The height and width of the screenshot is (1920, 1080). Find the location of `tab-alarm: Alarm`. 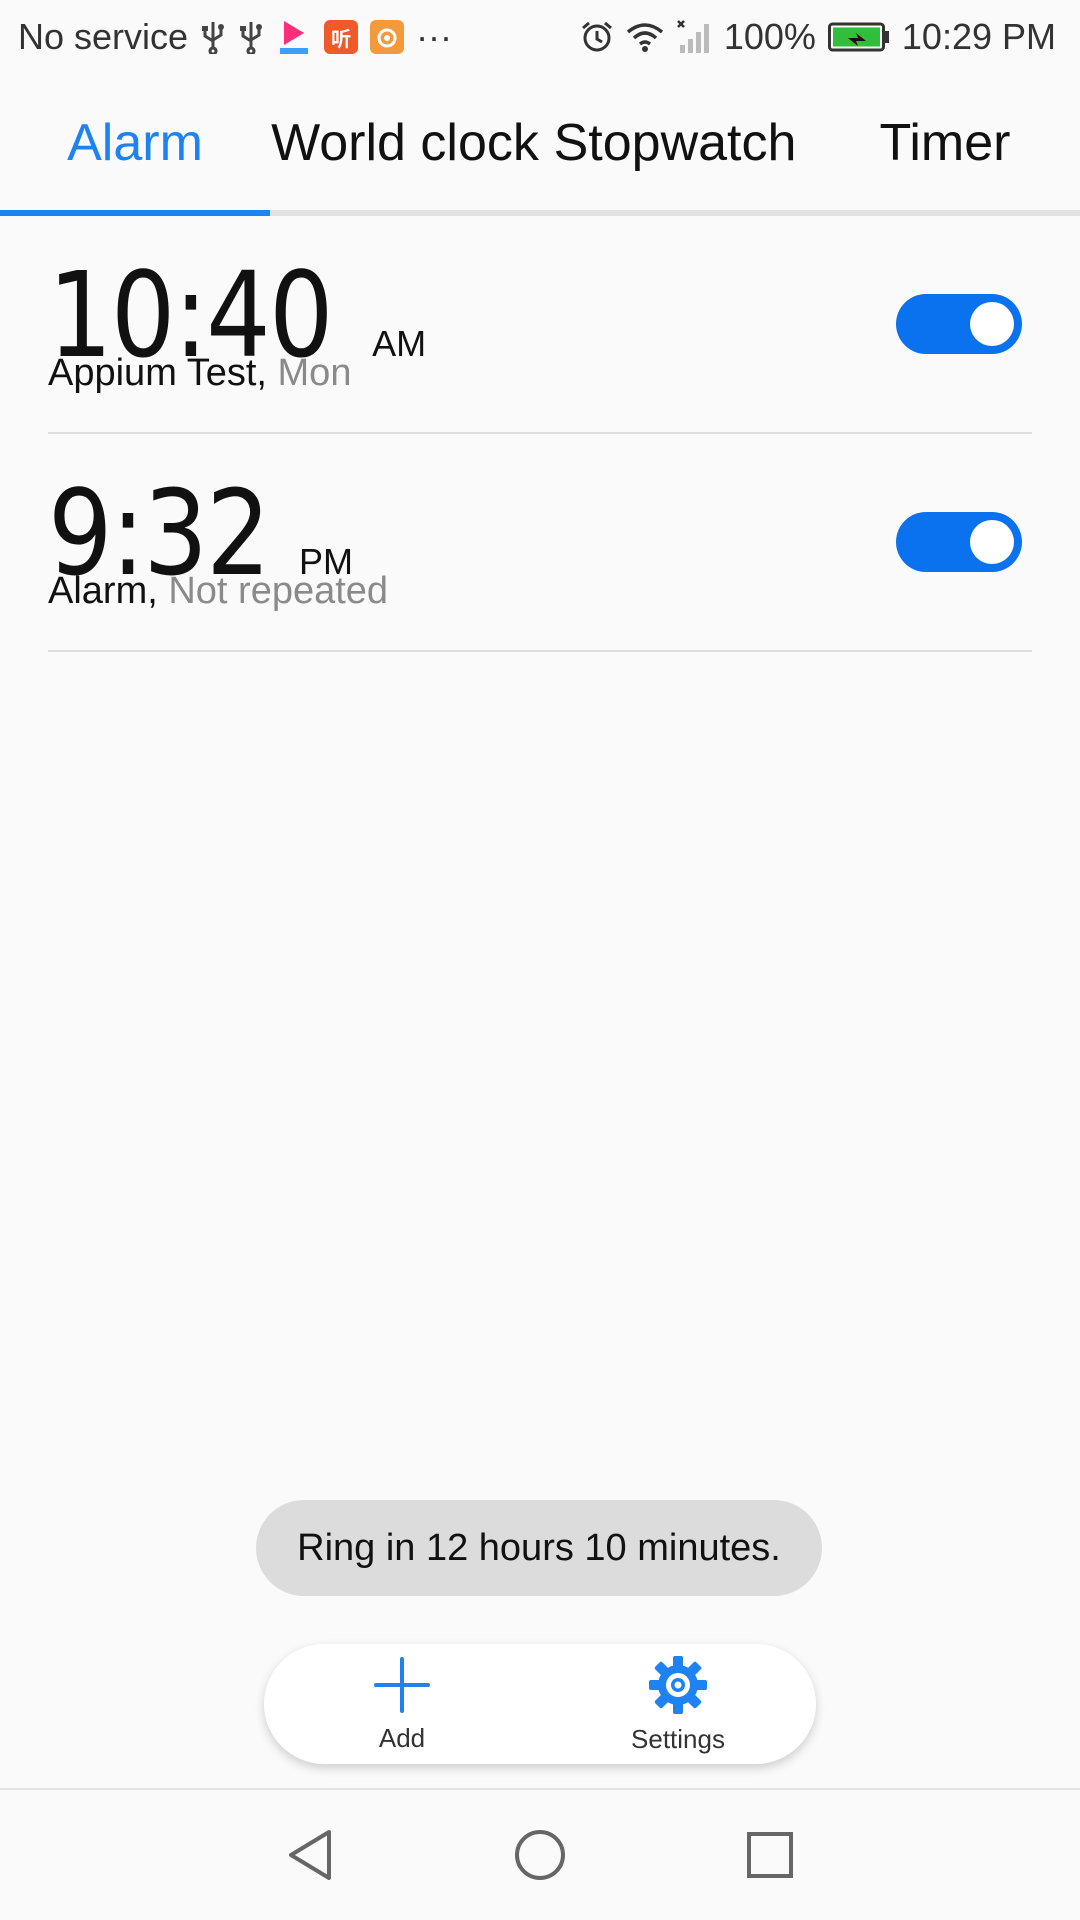

tab-alarm: Alarm is located at coordinates (135, 158).